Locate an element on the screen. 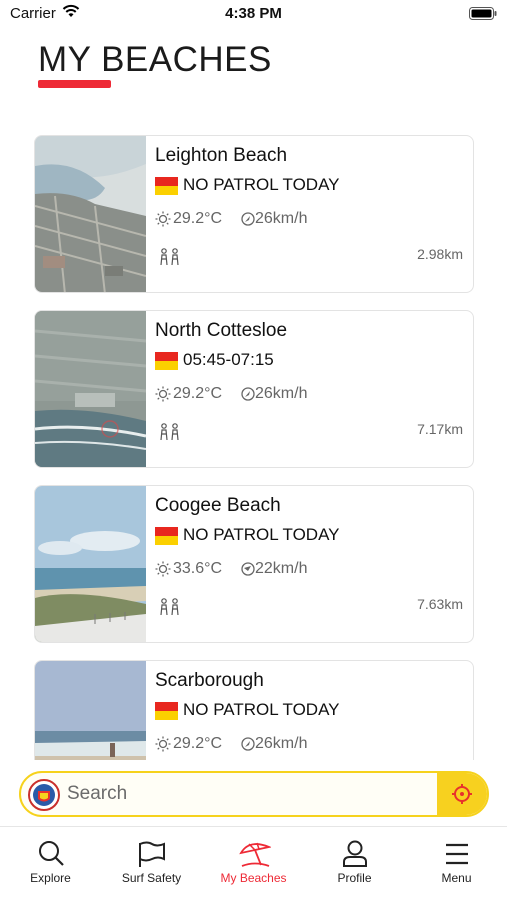 The height and width of the screenshot is (900, 507). beach-name: Coogee Beach is located at coordinates (218, 505).